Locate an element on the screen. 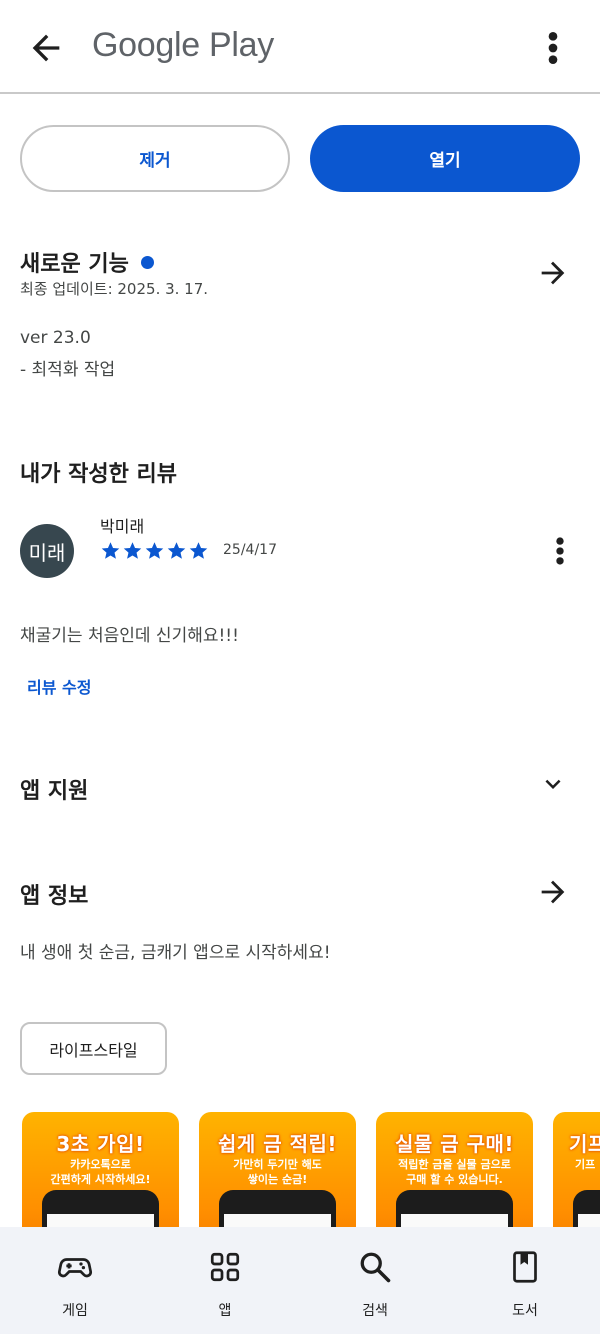 The width and height of the screenshot is (600, 1334). uninstall-button: 제거 is located at coordinates (155, 158).